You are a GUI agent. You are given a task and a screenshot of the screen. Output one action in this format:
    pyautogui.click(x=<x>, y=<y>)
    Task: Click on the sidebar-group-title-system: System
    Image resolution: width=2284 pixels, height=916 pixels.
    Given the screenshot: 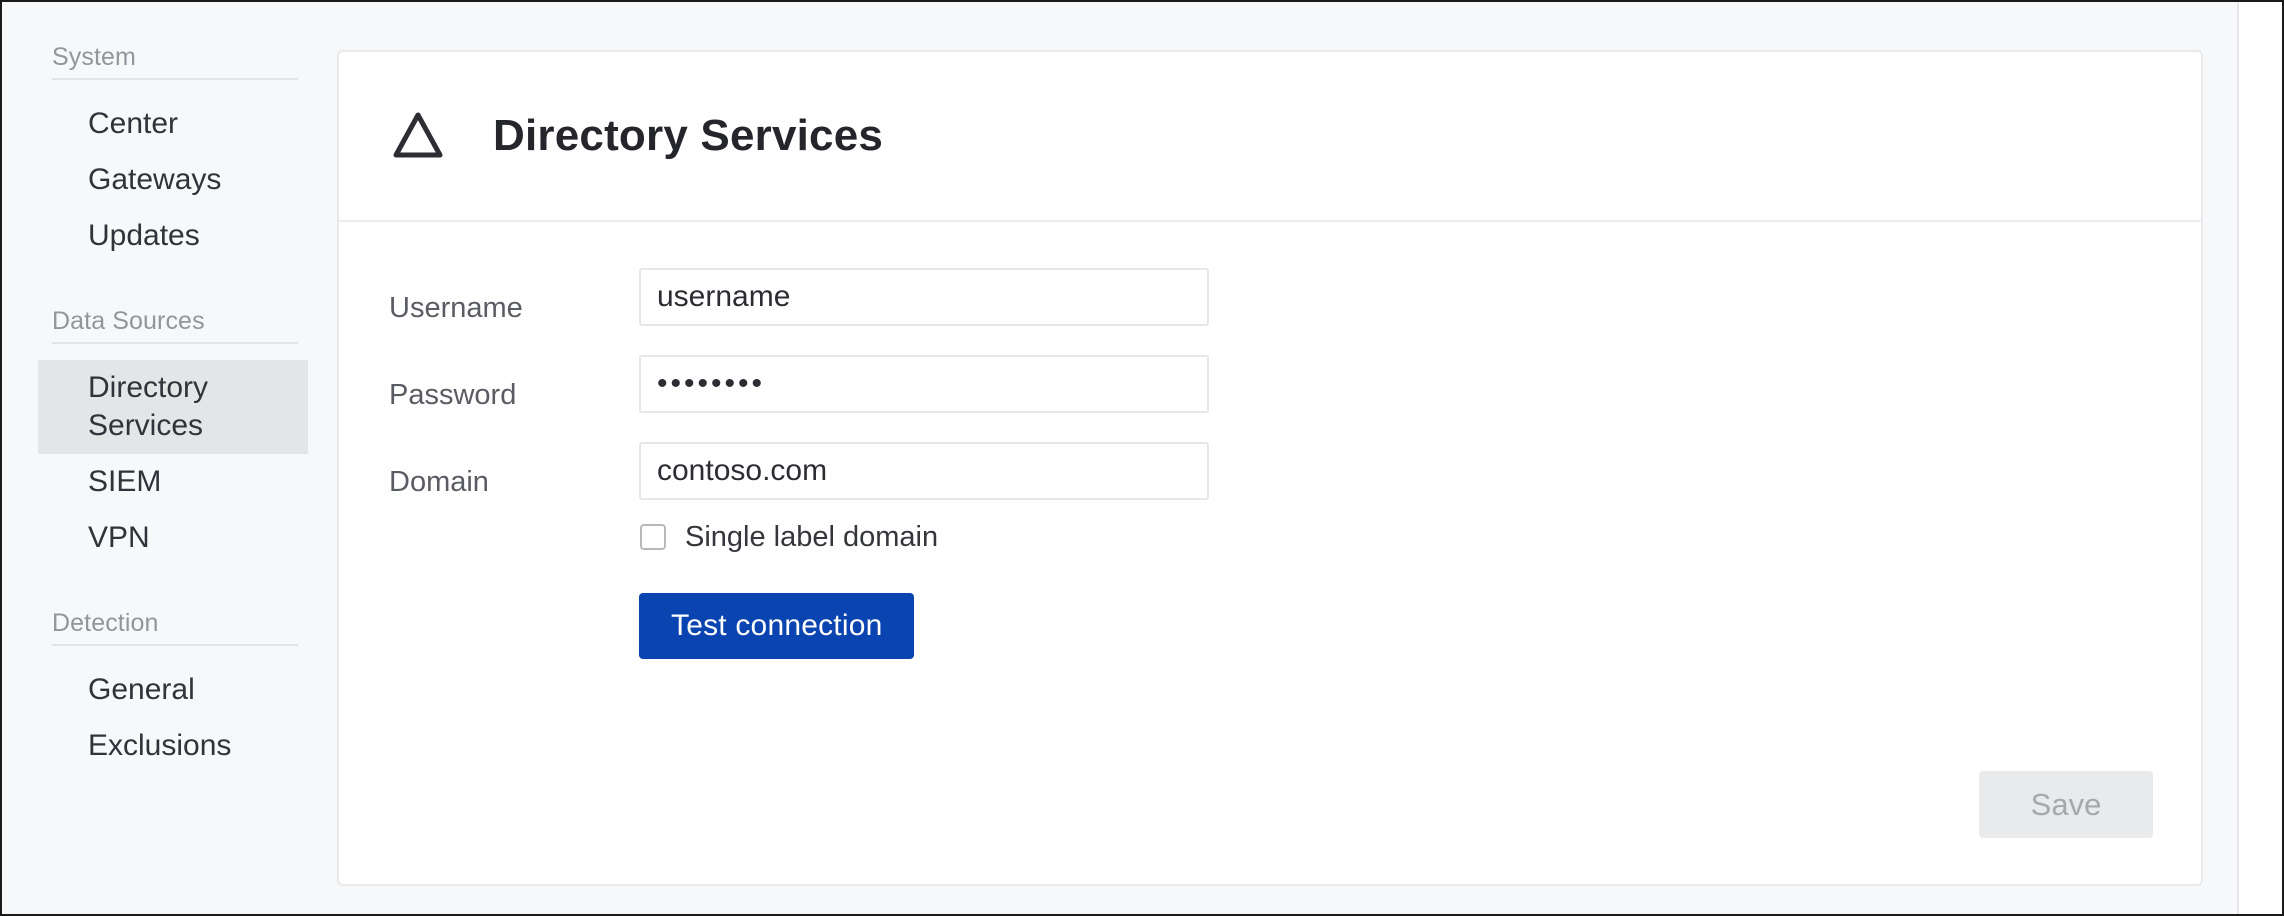 What is the action you would take?
    pyautogui.click(x=94, y=57)
    